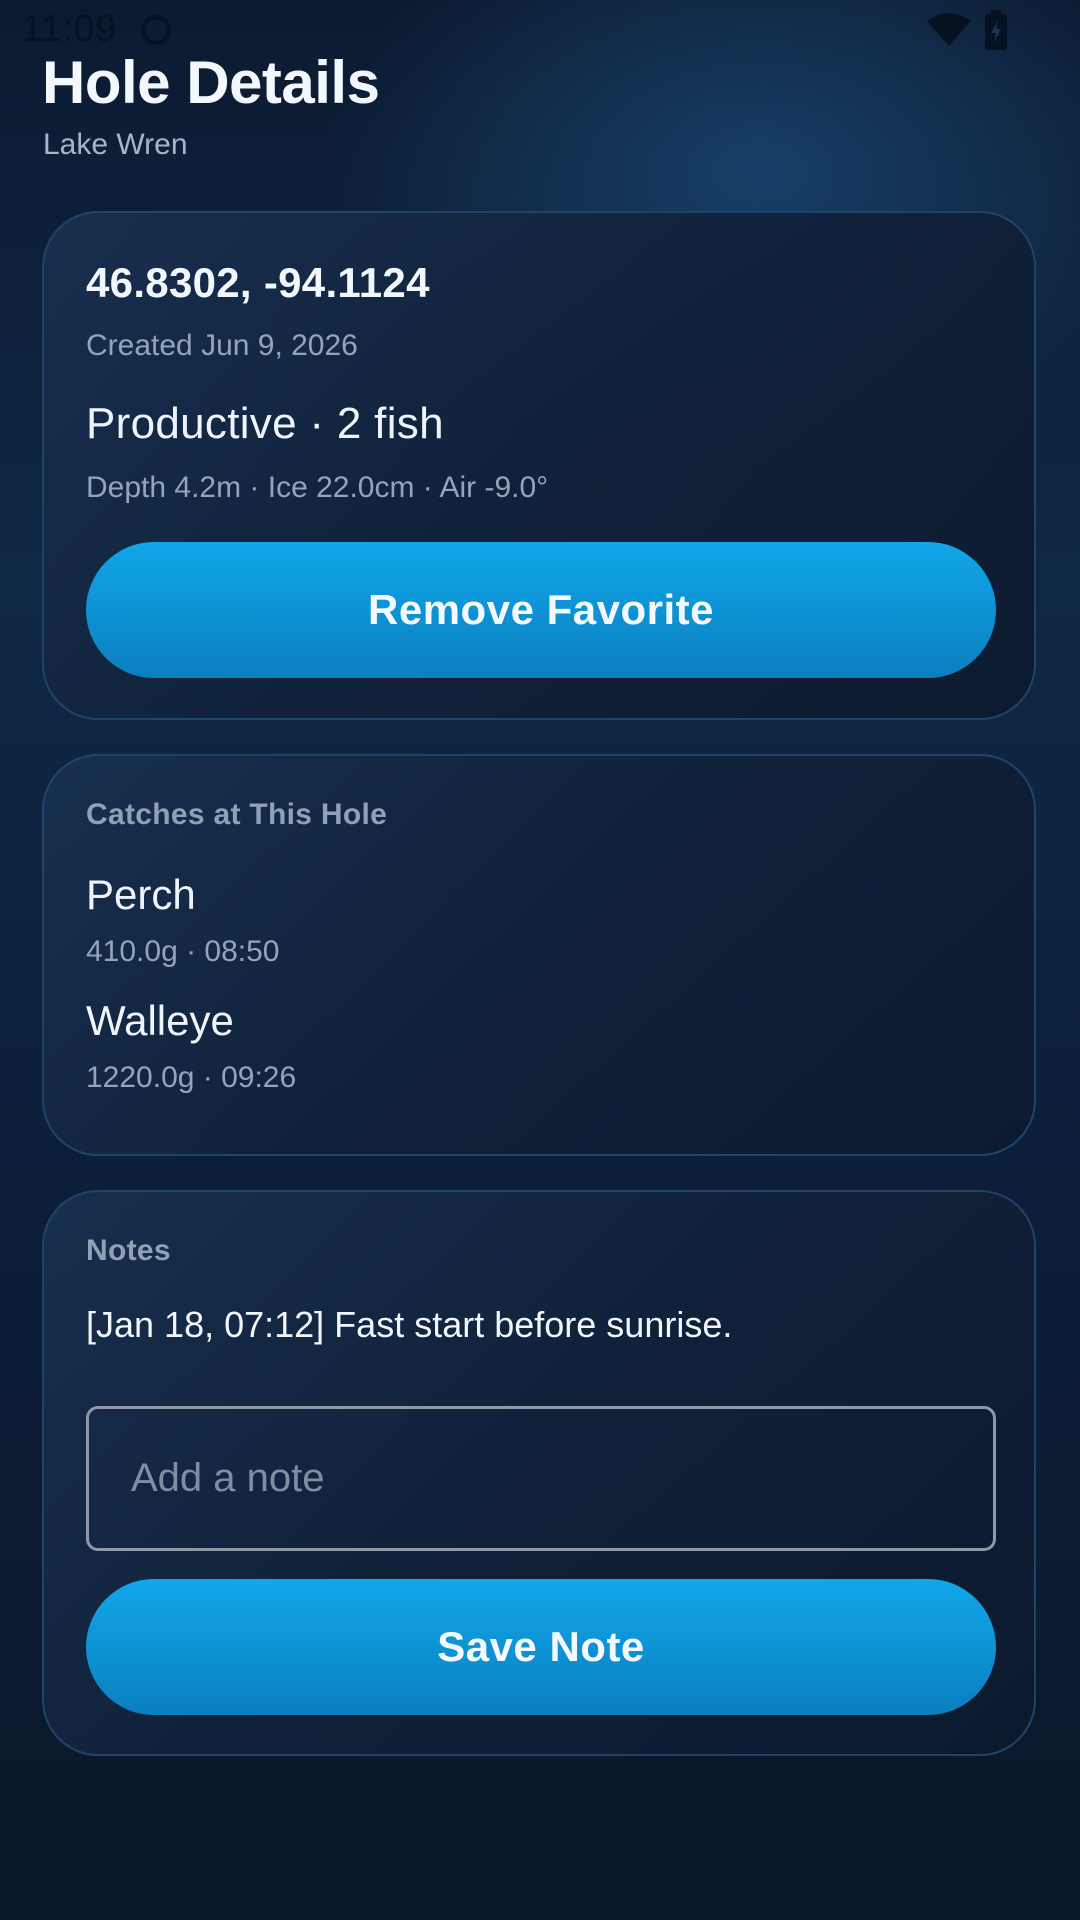  I want to click on hole-coordinates: 46.8302, -94.1124, so click(258, 282).